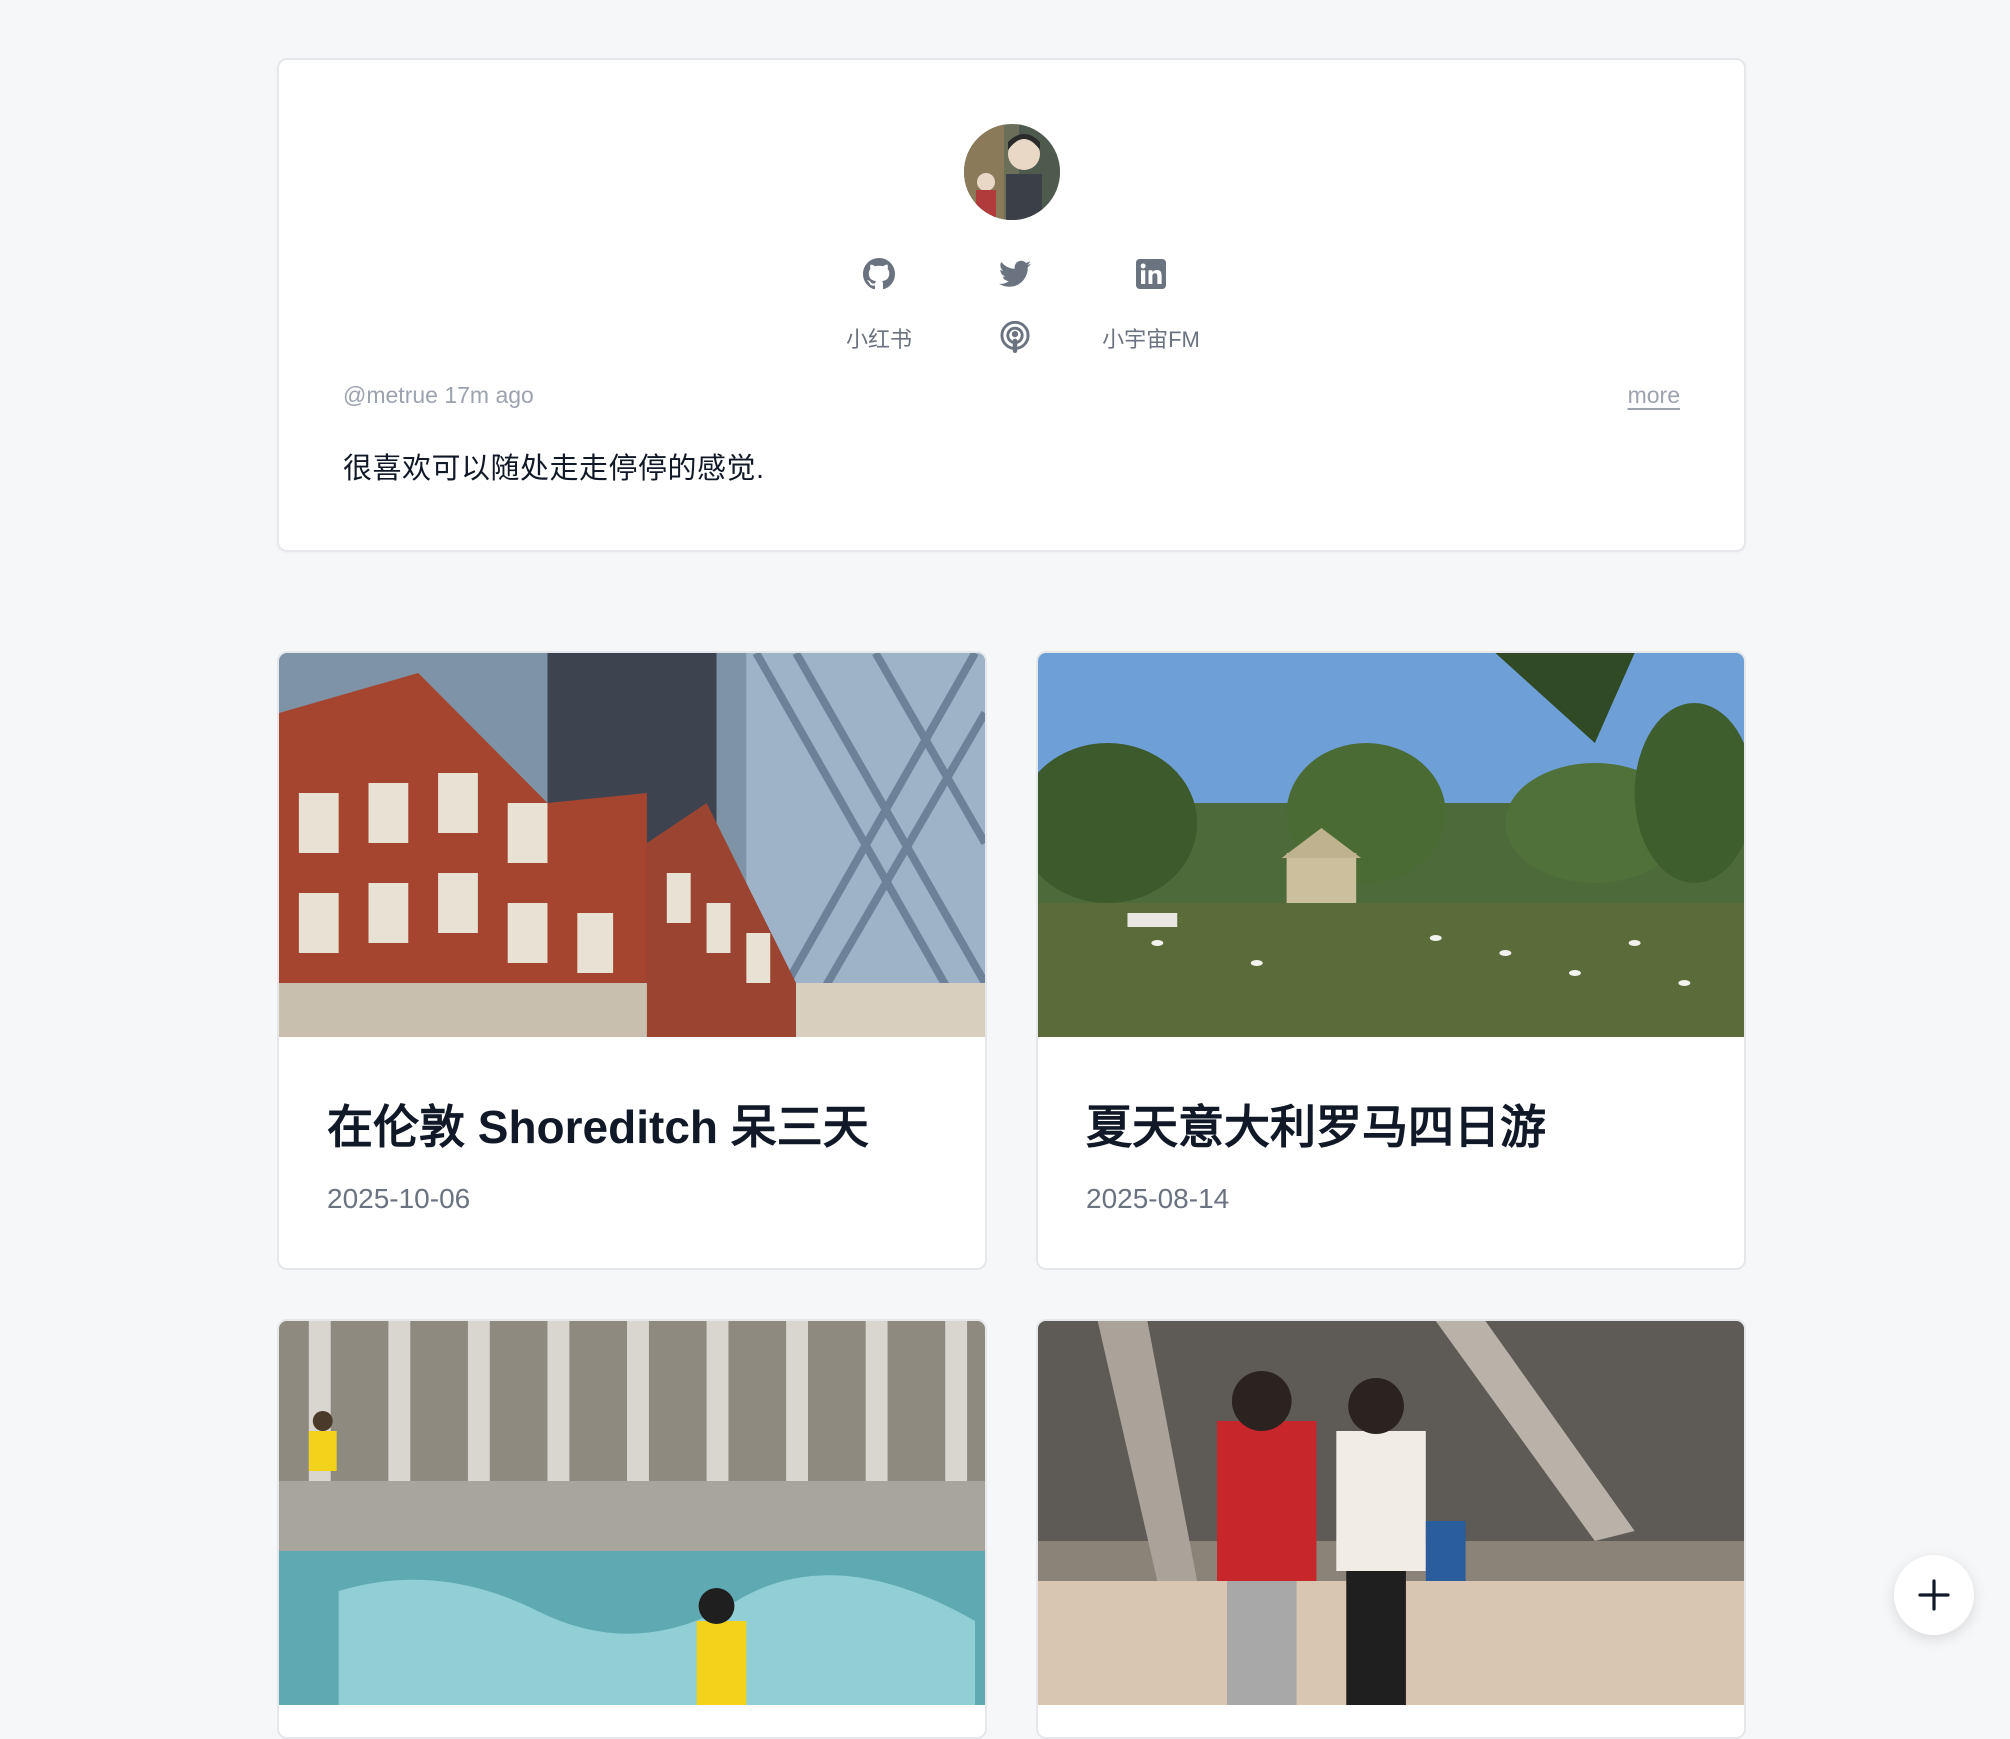 This screenshot has height=1739, width=2010. I want to click on github-link, so click(879, 274).